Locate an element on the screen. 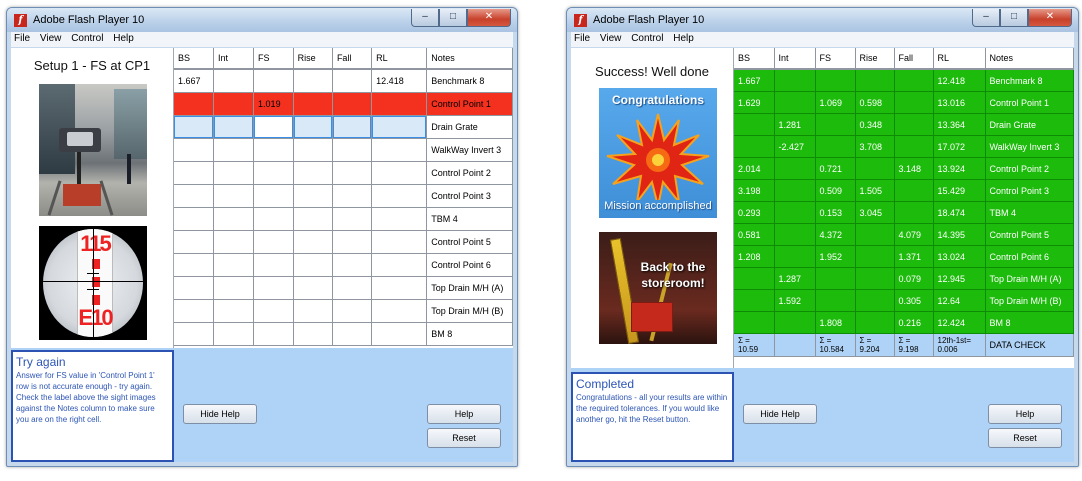  cell-fs: 1.019 is located at coordinates (273, 104).